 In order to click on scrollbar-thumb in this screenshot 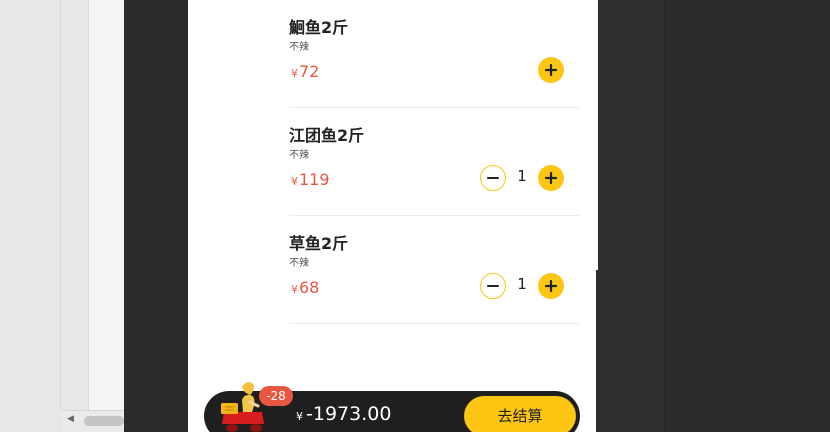, I will do `click(104, 421)`.